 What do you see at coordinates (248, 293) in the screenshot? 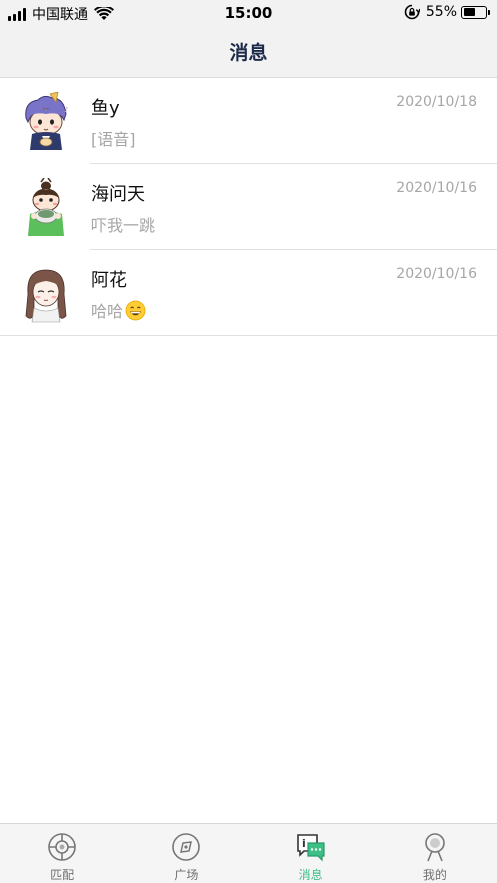
I see `conversation-item: 阿花 2020/10/16 哈哈` at bounding box center [248, 293].